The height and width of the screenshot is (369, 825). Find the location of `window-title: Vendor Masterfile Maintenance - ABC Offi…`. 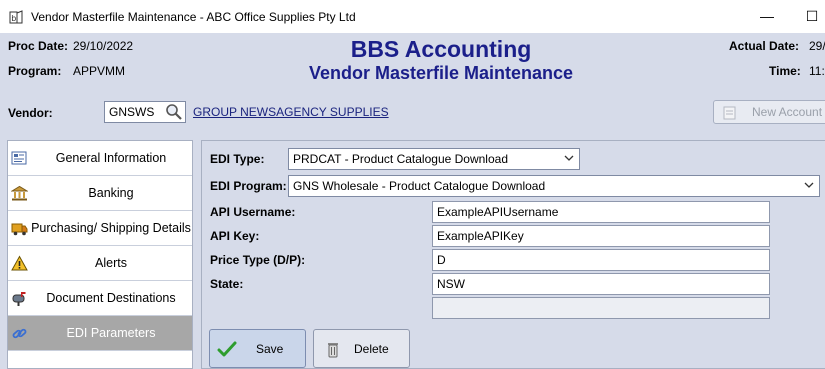

window-title: Vendor Masterfile Maintenance - ABC Offi… is located at coordinates (193, 17).